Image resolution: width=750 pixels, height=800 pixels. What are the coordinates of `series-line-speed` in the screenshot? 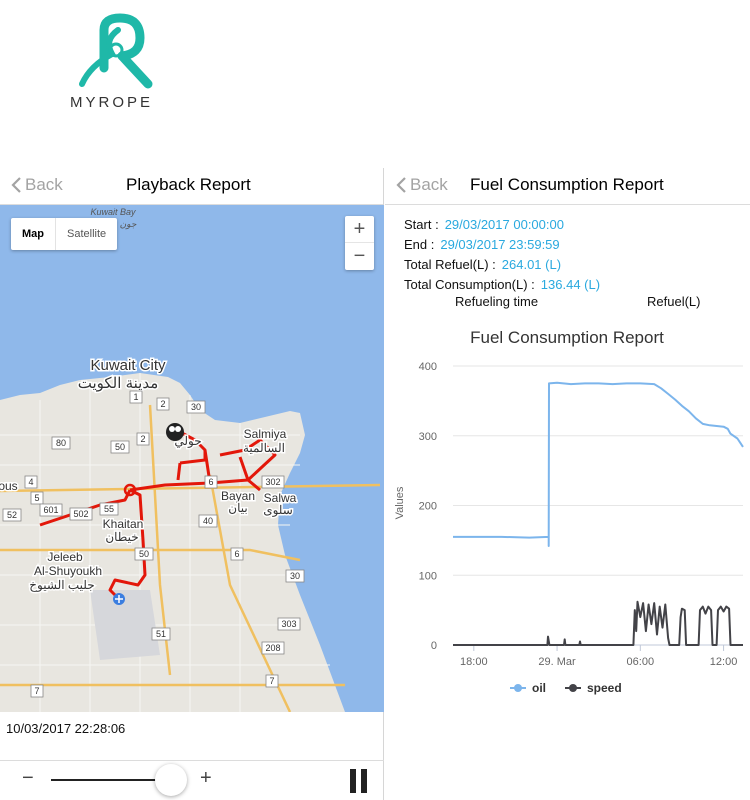 It's located at (598, 623).